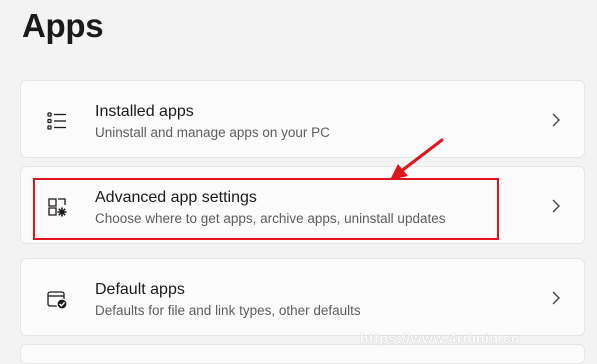 This screenshot has height=364, width=597. I want to click on installed-apps-description: Uninstall and manage apps on your PC, so click(212, 132).